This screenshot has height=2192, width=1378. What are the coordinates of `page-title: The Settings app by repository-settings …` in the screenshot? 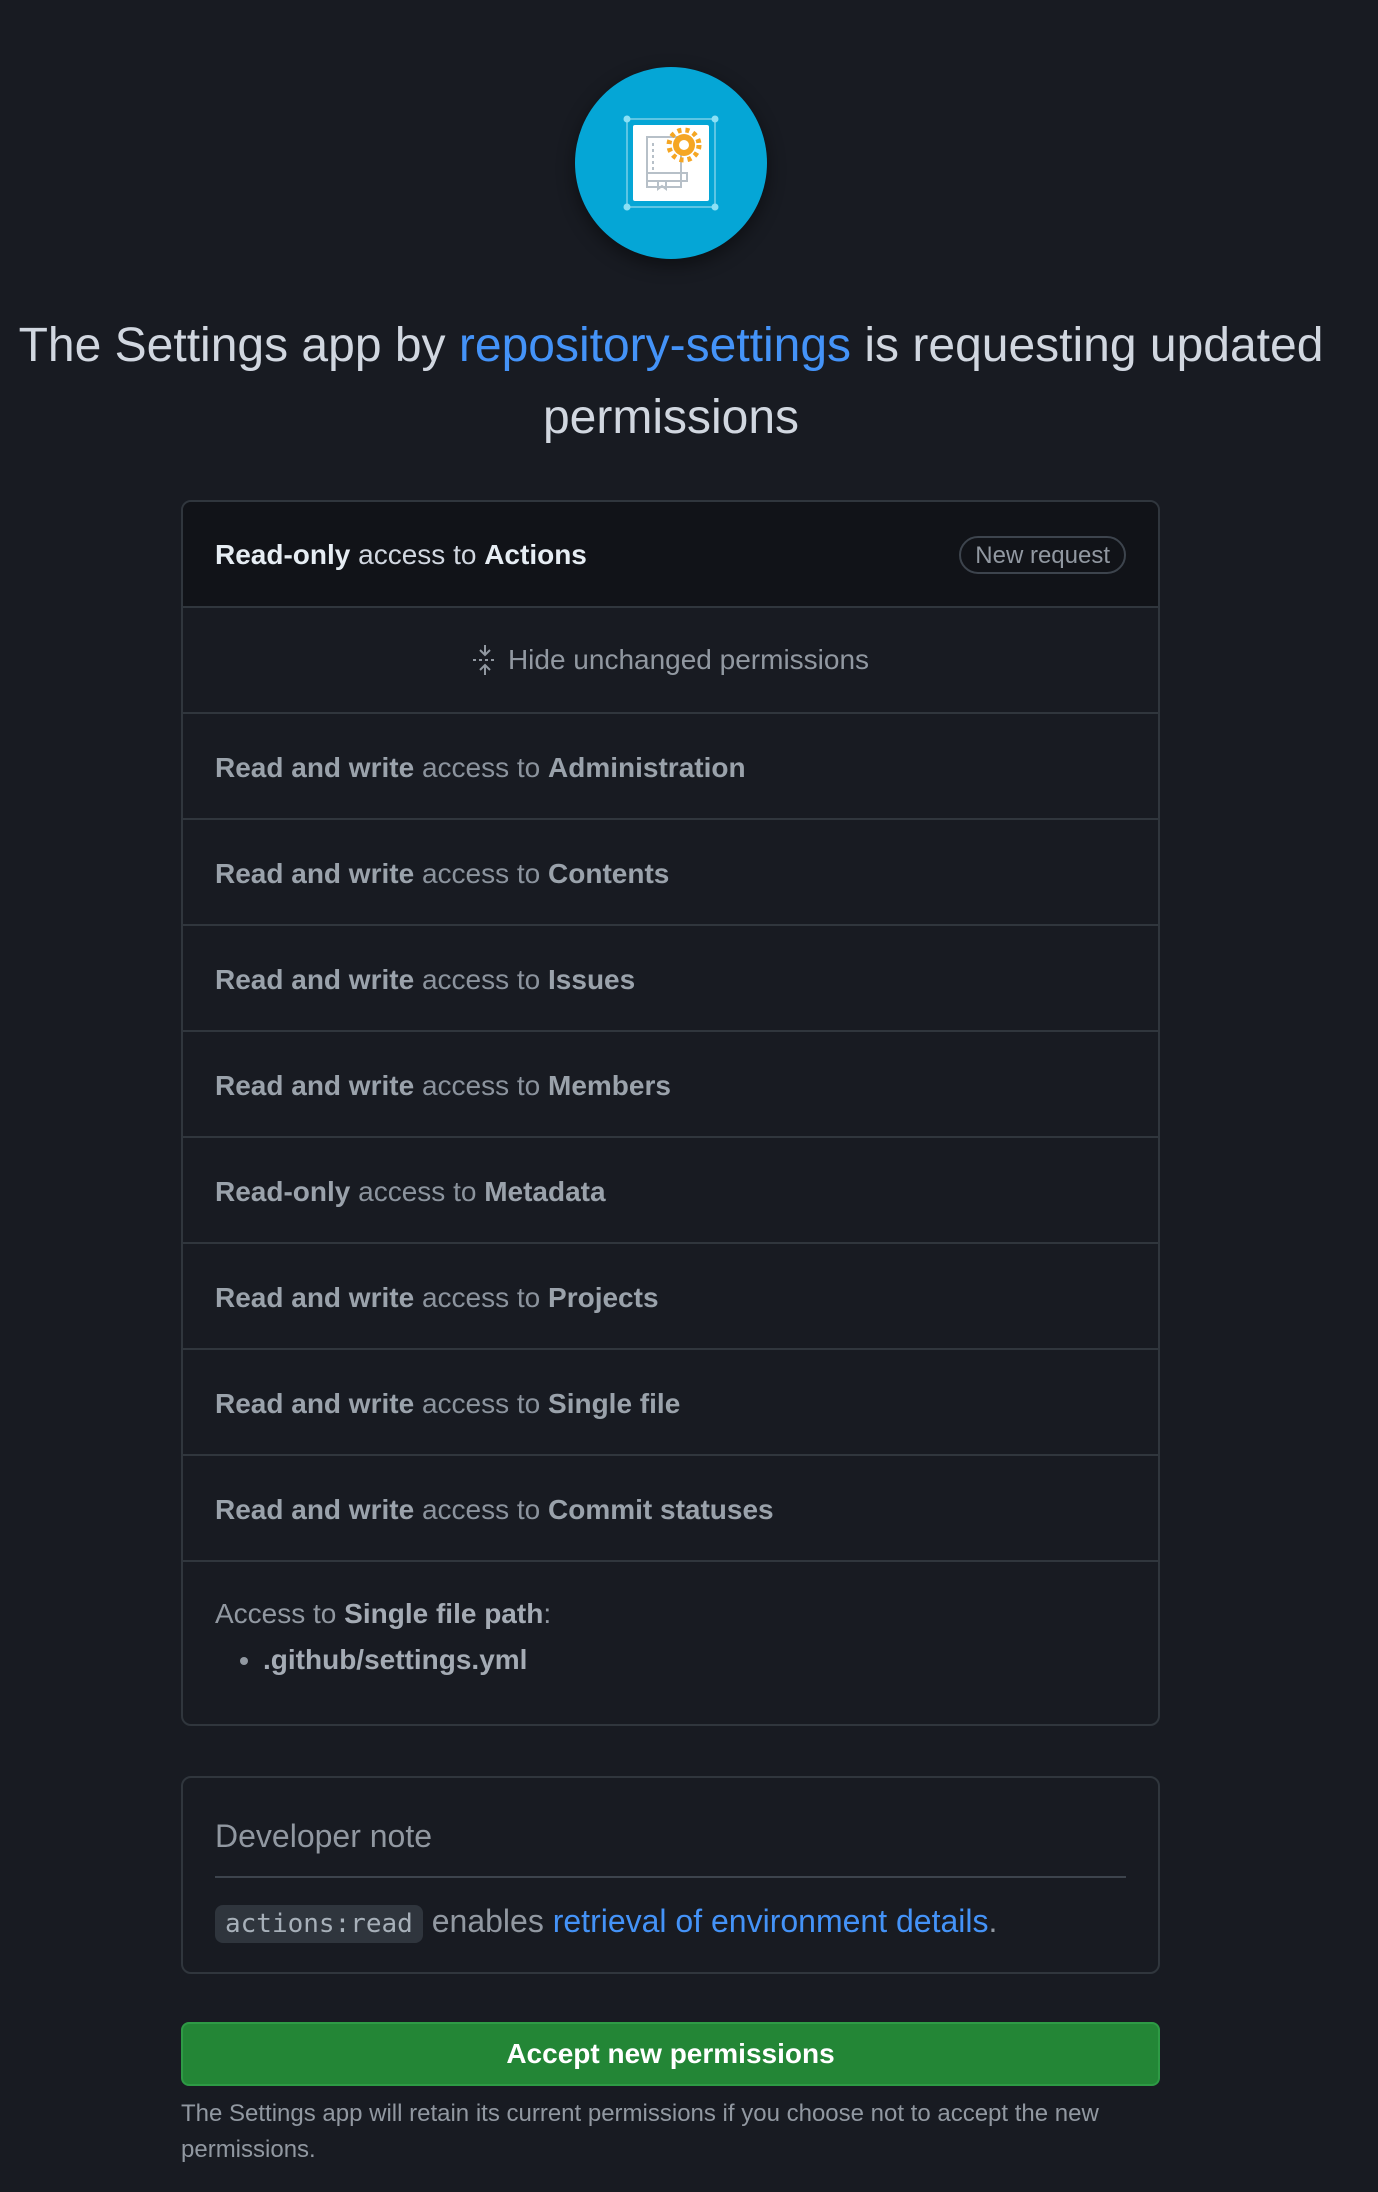 It's located at (671, 382).